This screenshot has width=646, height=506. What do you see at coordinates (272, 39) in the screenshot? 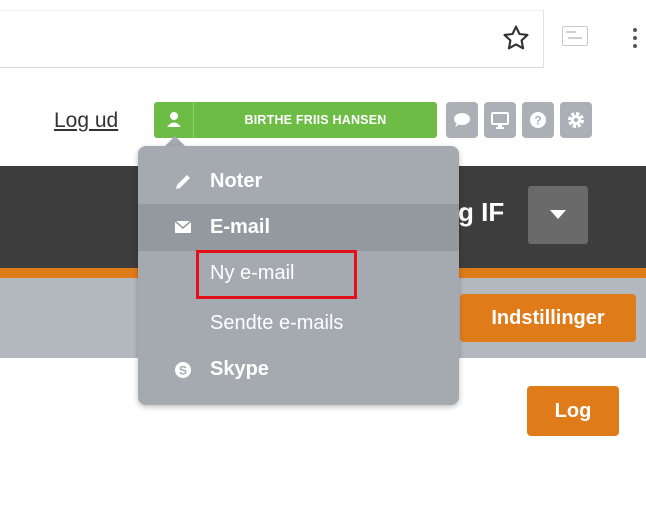
I see `address-bar` at bounding box center [272, 39].